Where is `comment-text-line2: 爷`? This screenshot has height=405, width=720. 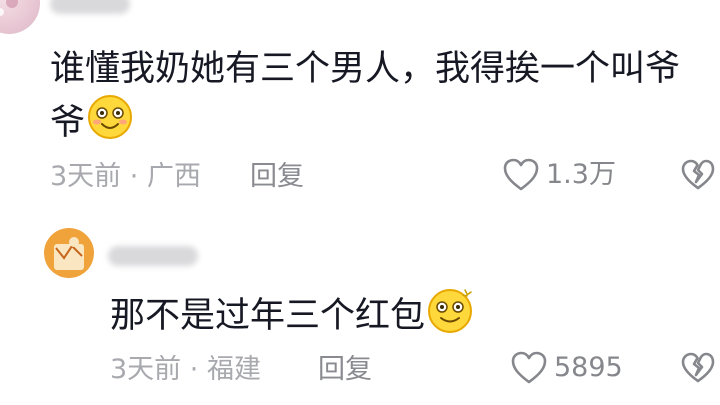
comment-text-line2: 爷 is located at coordinates (68, 123).